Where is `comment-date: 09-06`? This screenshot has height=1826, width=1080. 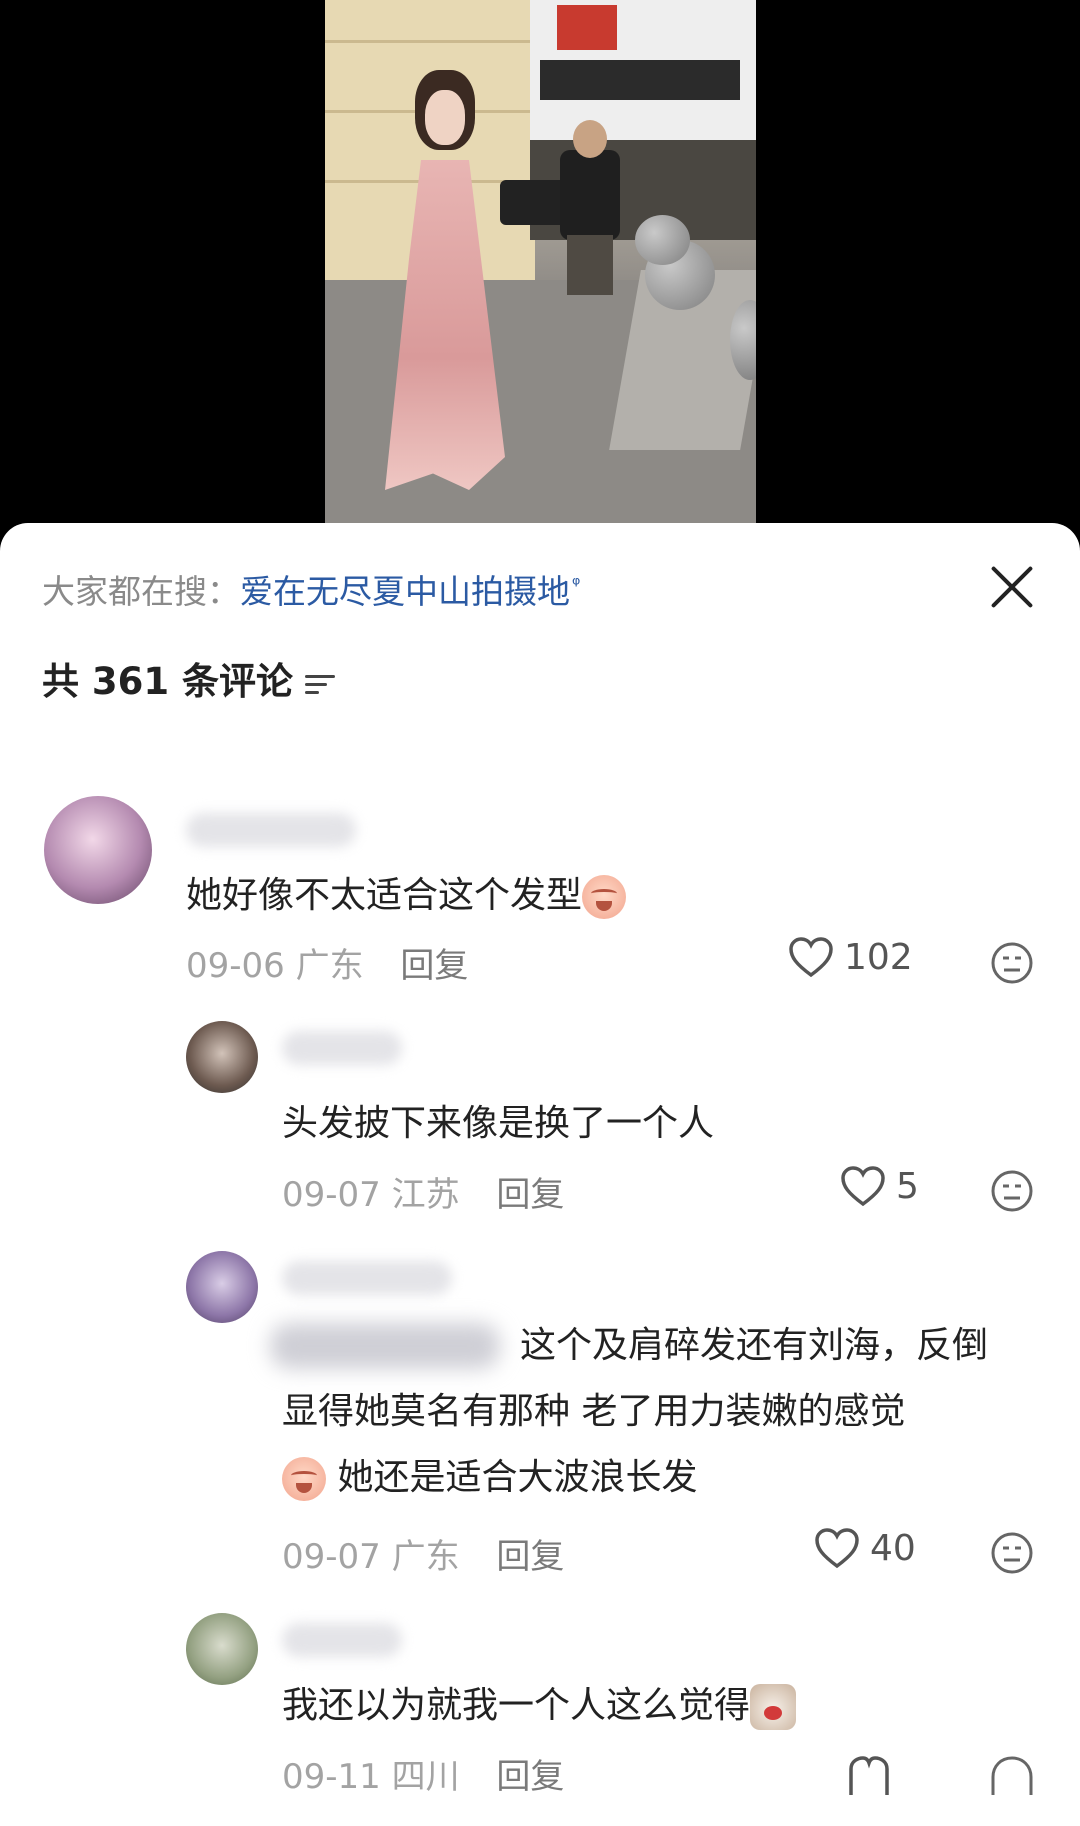 comment-date: 09-06 is located at coordinates (235, 966).